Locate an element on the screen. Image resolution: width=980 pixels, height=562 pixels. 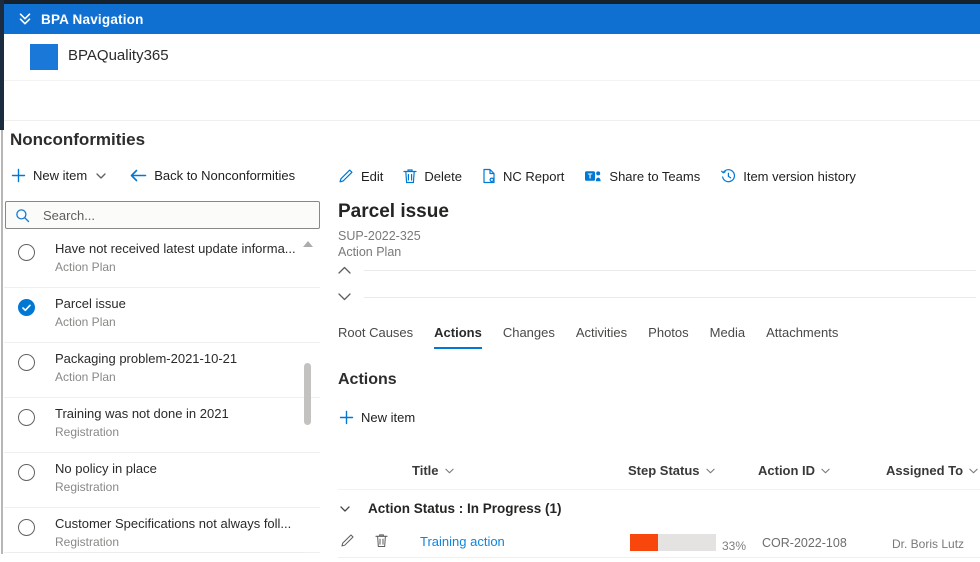
bpa-navigation-bar: BPA Navigation is located at coordinates (492, 19).